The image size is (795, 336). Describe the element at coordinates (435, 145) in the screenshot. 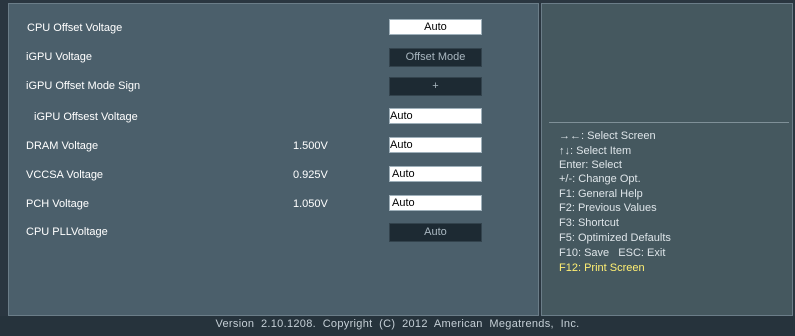

I see `dram-voltage-field: Auto` at that location.